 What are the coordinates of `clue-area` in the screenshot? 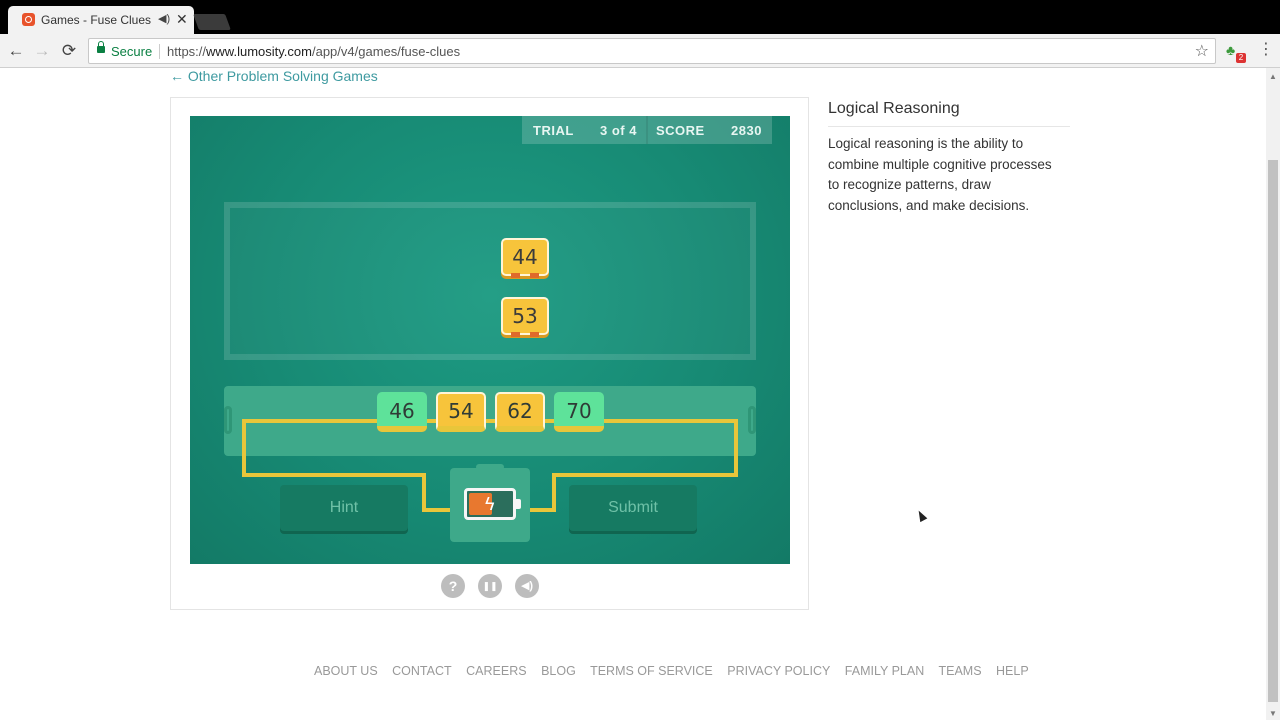 It's located at (490, 281).